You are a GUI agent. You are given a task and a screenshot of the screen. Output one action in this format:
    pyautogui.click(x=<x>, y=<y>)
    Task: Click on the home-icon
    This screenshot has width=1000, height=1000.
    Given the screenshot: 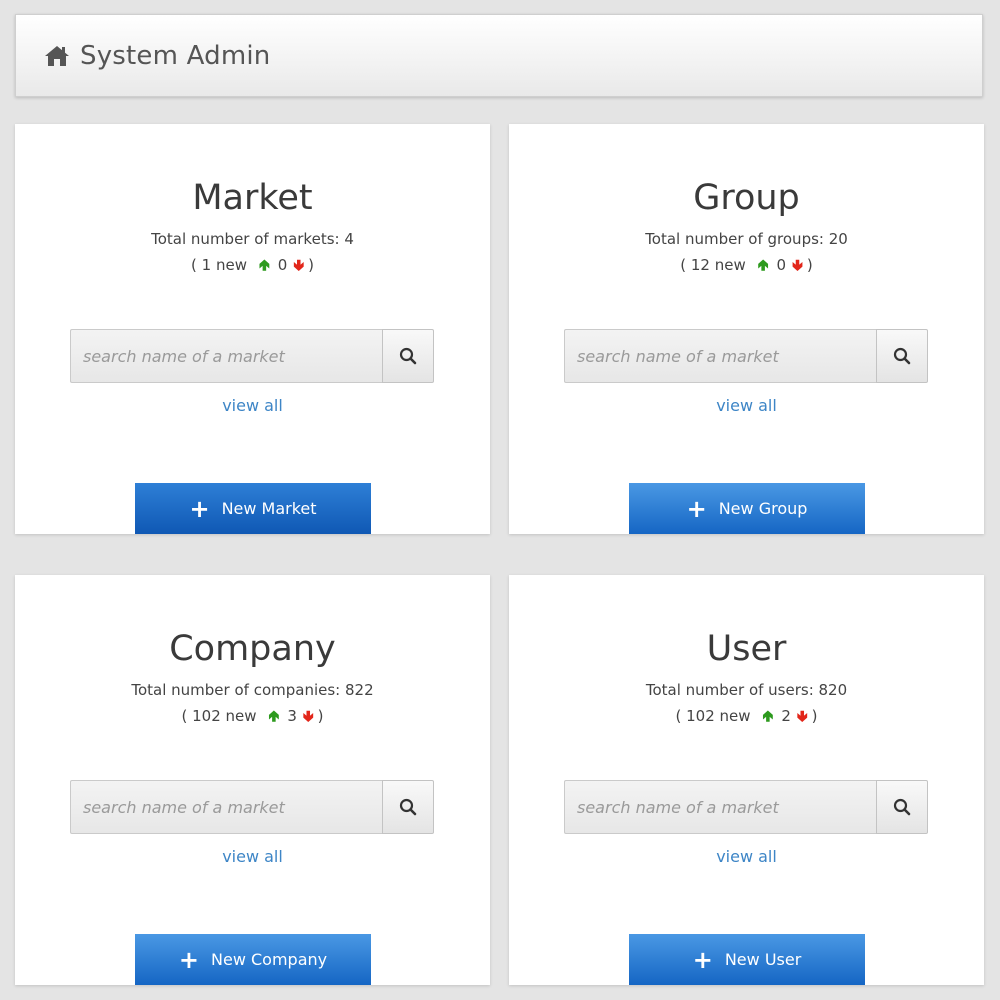 What is the action you would take?
    pyautogui.click(x=57, y=56)
    